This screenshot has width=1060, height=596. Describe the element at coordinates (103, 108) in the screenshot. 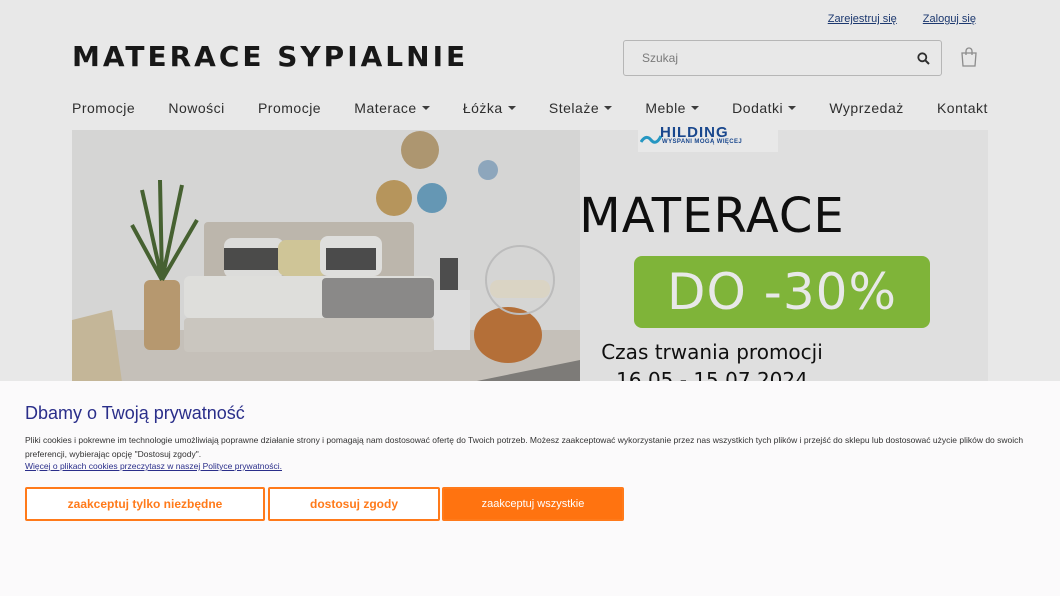

I see `nav-item-promocje: Promocje` at that location.